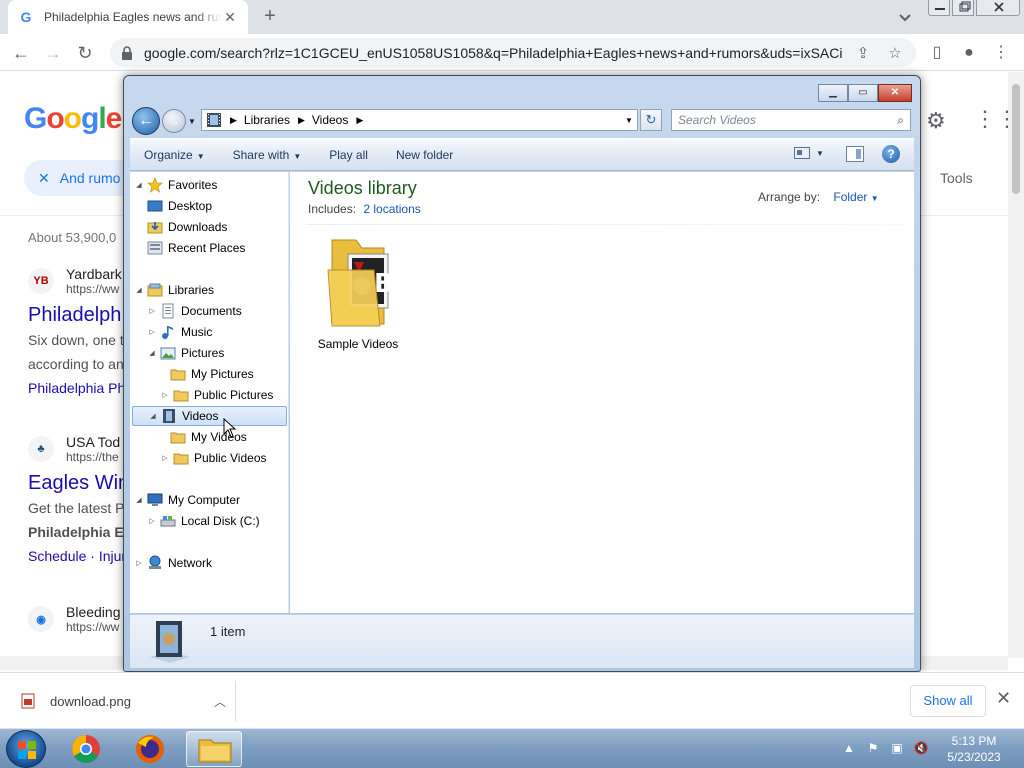 The image size is (1024, 768). What do you see at coordinates (209, 416) in the screenshot?
I see `nav-item-videos: ◢ Videos` at bounding box center [209, 416].